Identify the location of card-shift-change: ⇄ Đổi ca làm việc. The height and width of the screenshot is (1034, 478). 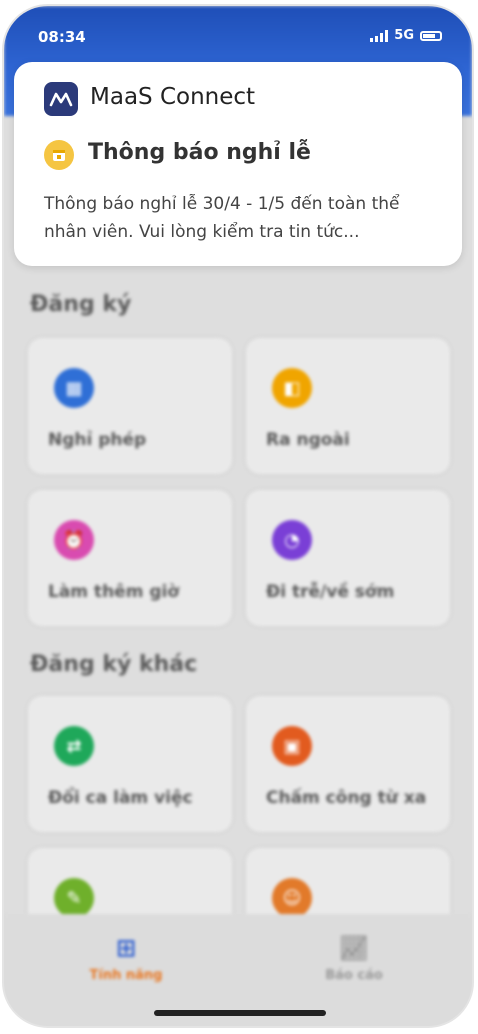
(130, 764).